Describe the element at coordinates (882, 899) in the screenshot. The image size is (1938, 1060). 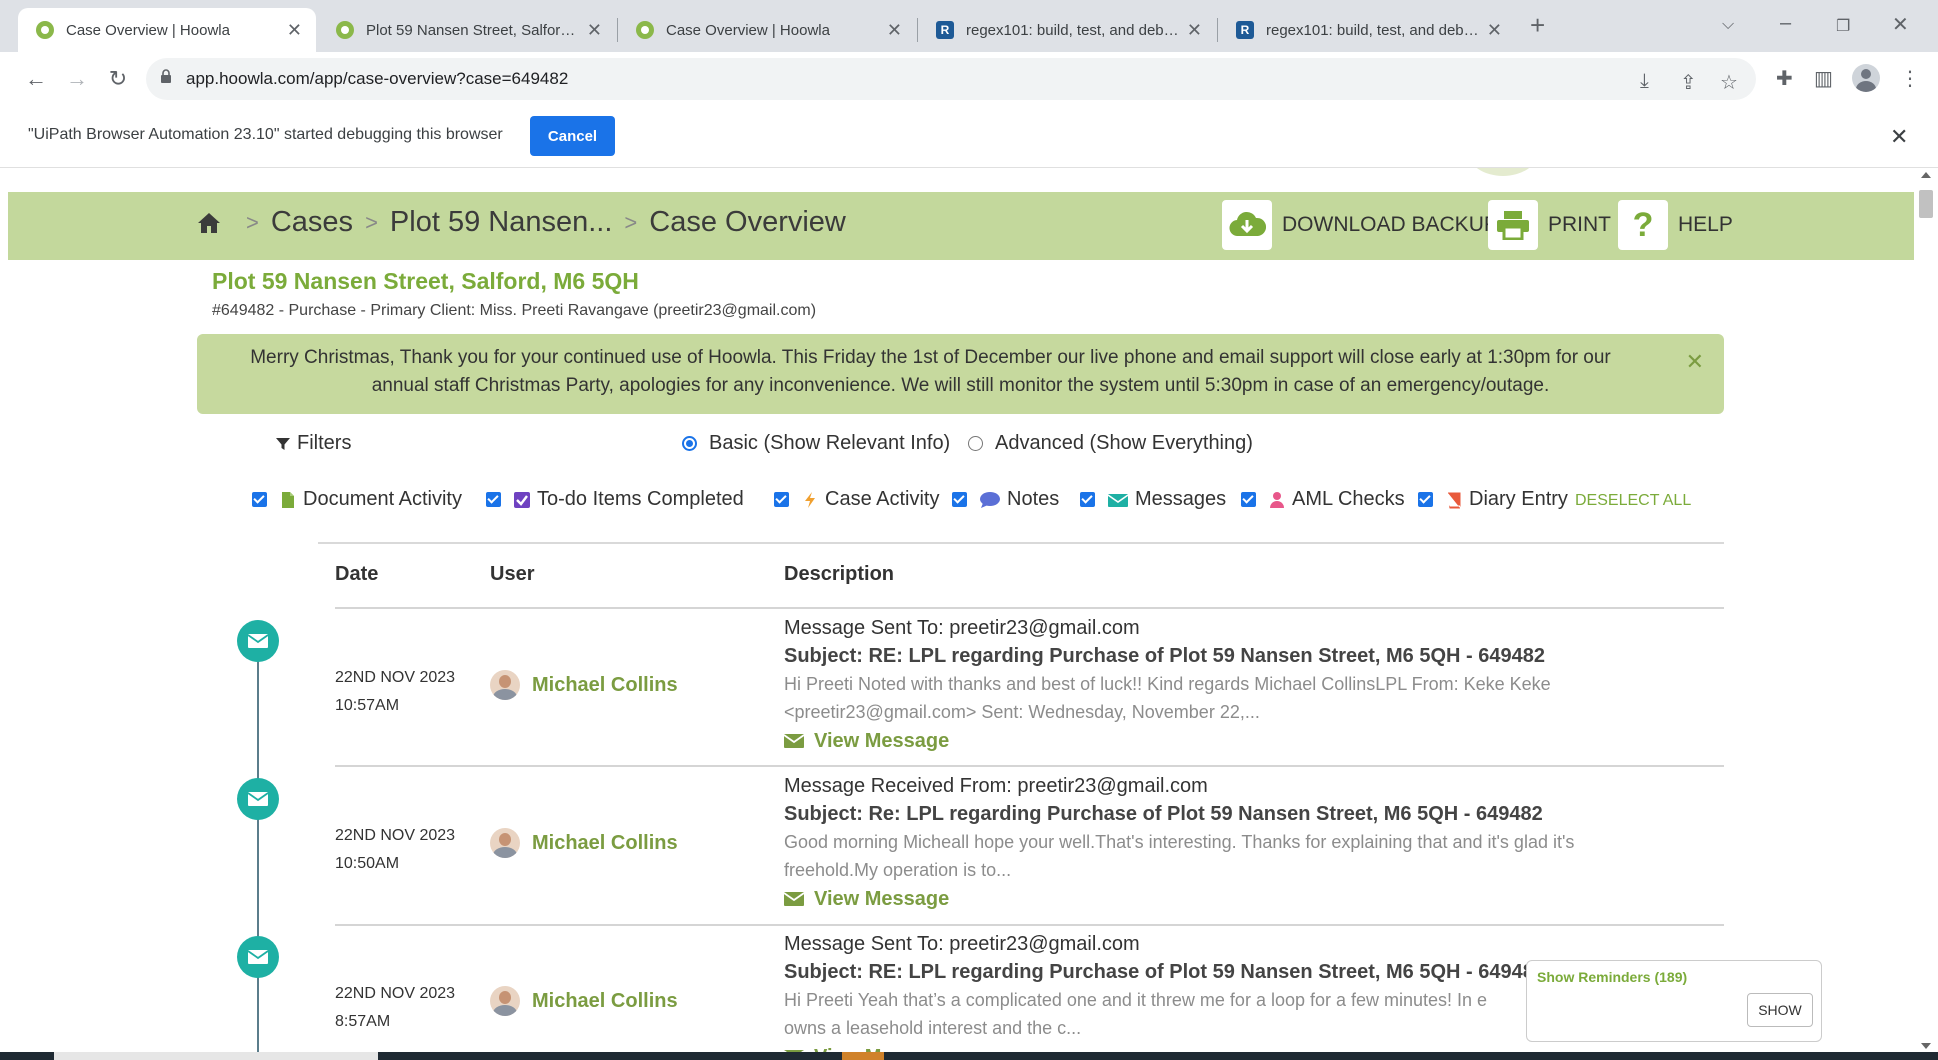
I see `view-message-label: View Message` at that location.